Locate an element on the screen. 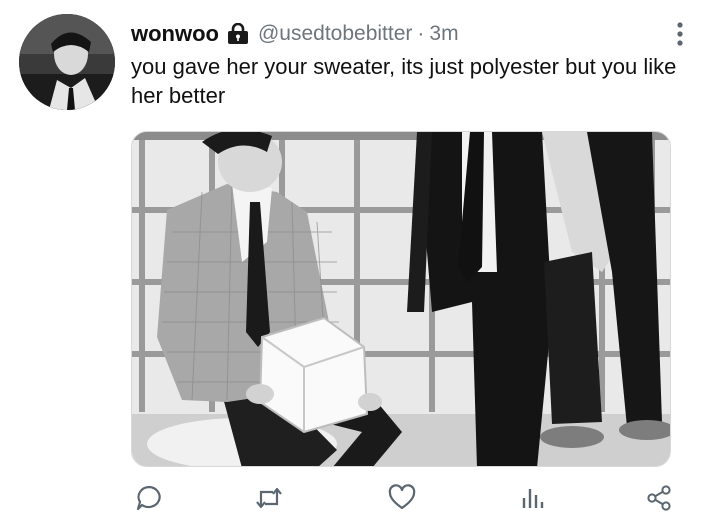 The image size is (720, 521). display-name: wonwoo is located at coordinates (175, 34).